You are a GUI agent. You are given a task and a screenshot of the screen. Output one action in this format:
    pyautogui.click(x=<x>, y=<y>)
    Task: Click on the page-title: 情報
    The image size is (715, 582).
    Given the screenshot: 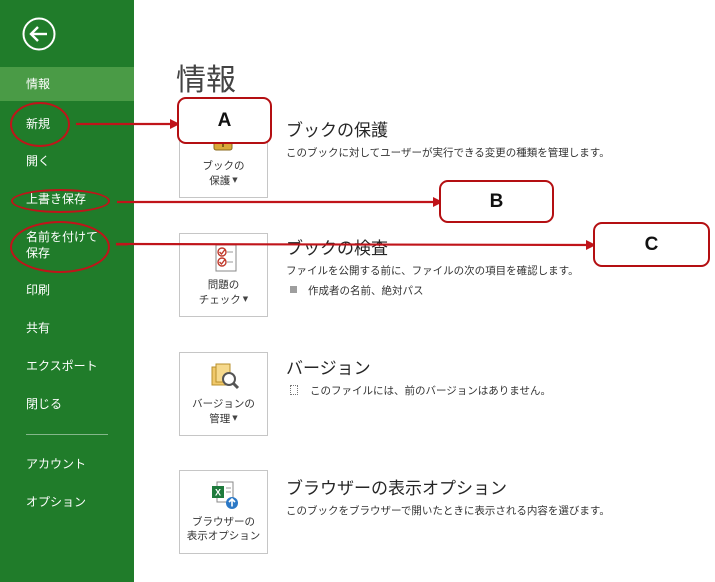 What is the action you would take?
    pyautogui.click(x=206, y=80)
    